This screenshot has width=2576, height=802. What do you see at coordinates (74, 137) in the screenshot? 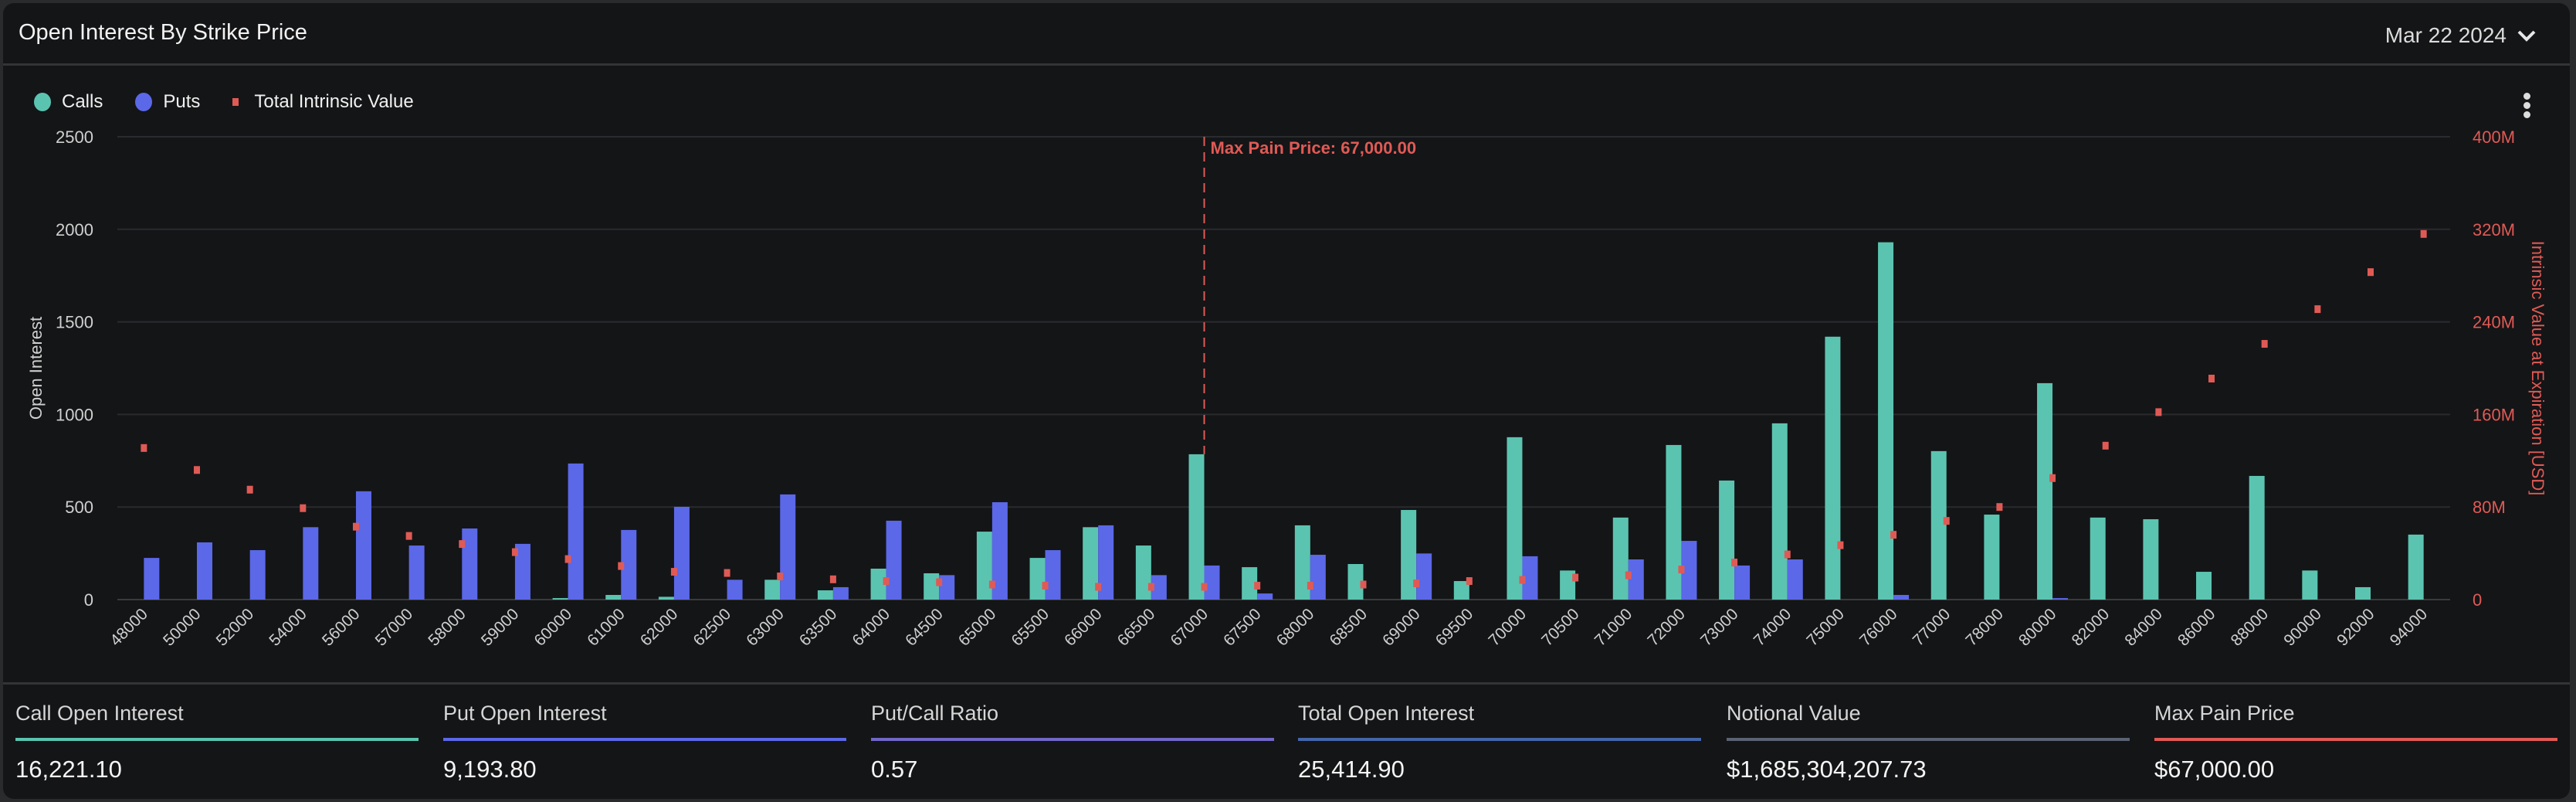
I see `y-tick-label: 2500` at bounding box center [74, 137].